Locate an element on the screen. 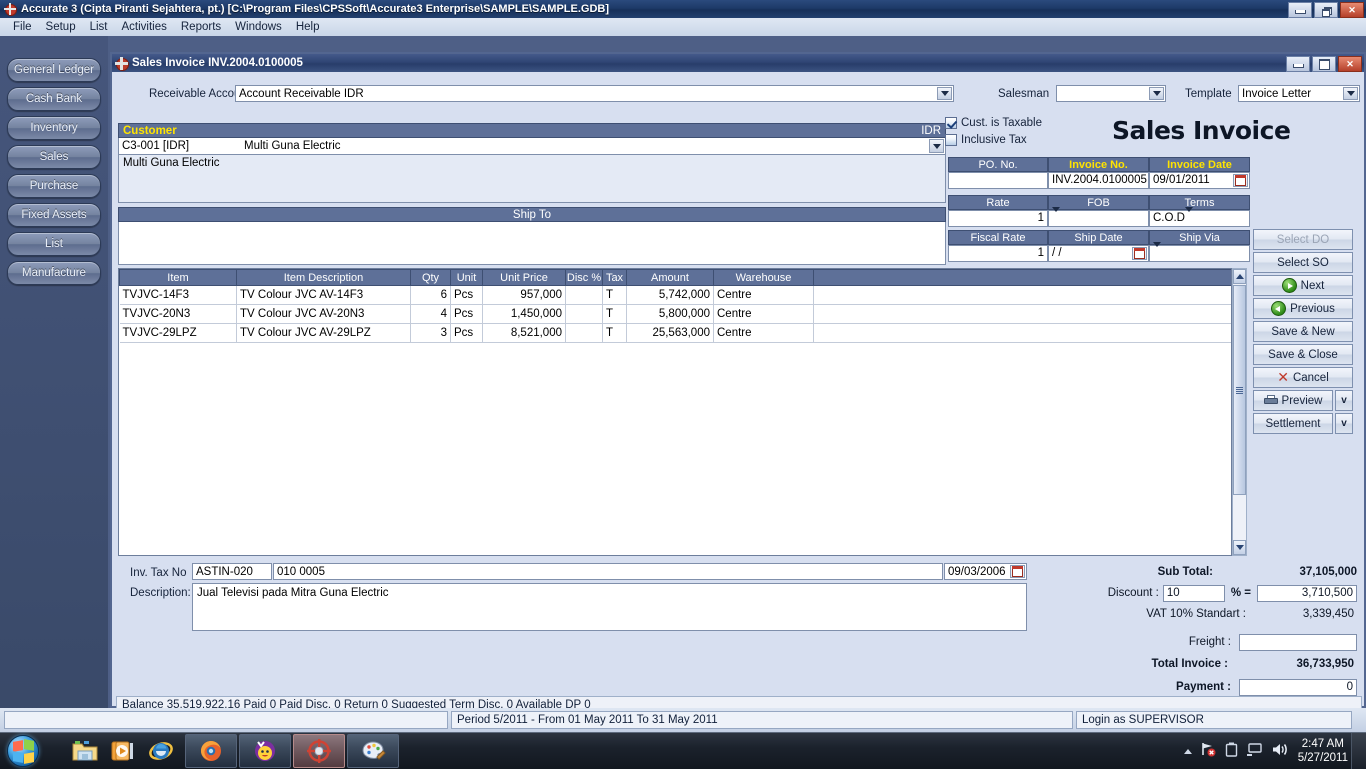 Image resolution: width=1366 pixels, height=769 pixels. inv-tax-no-prefix-input: ASTIN-020 is located at coordinates (232, 571).